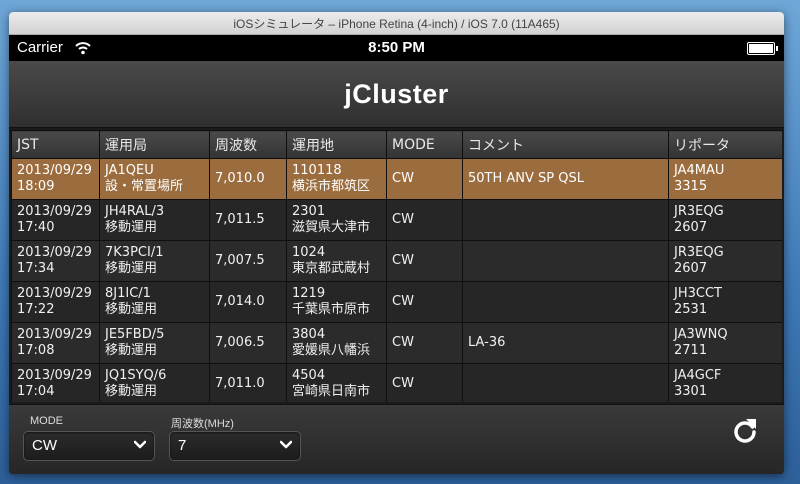  I want to click on cell-frequency: 7,014.0, so click(248, 302).